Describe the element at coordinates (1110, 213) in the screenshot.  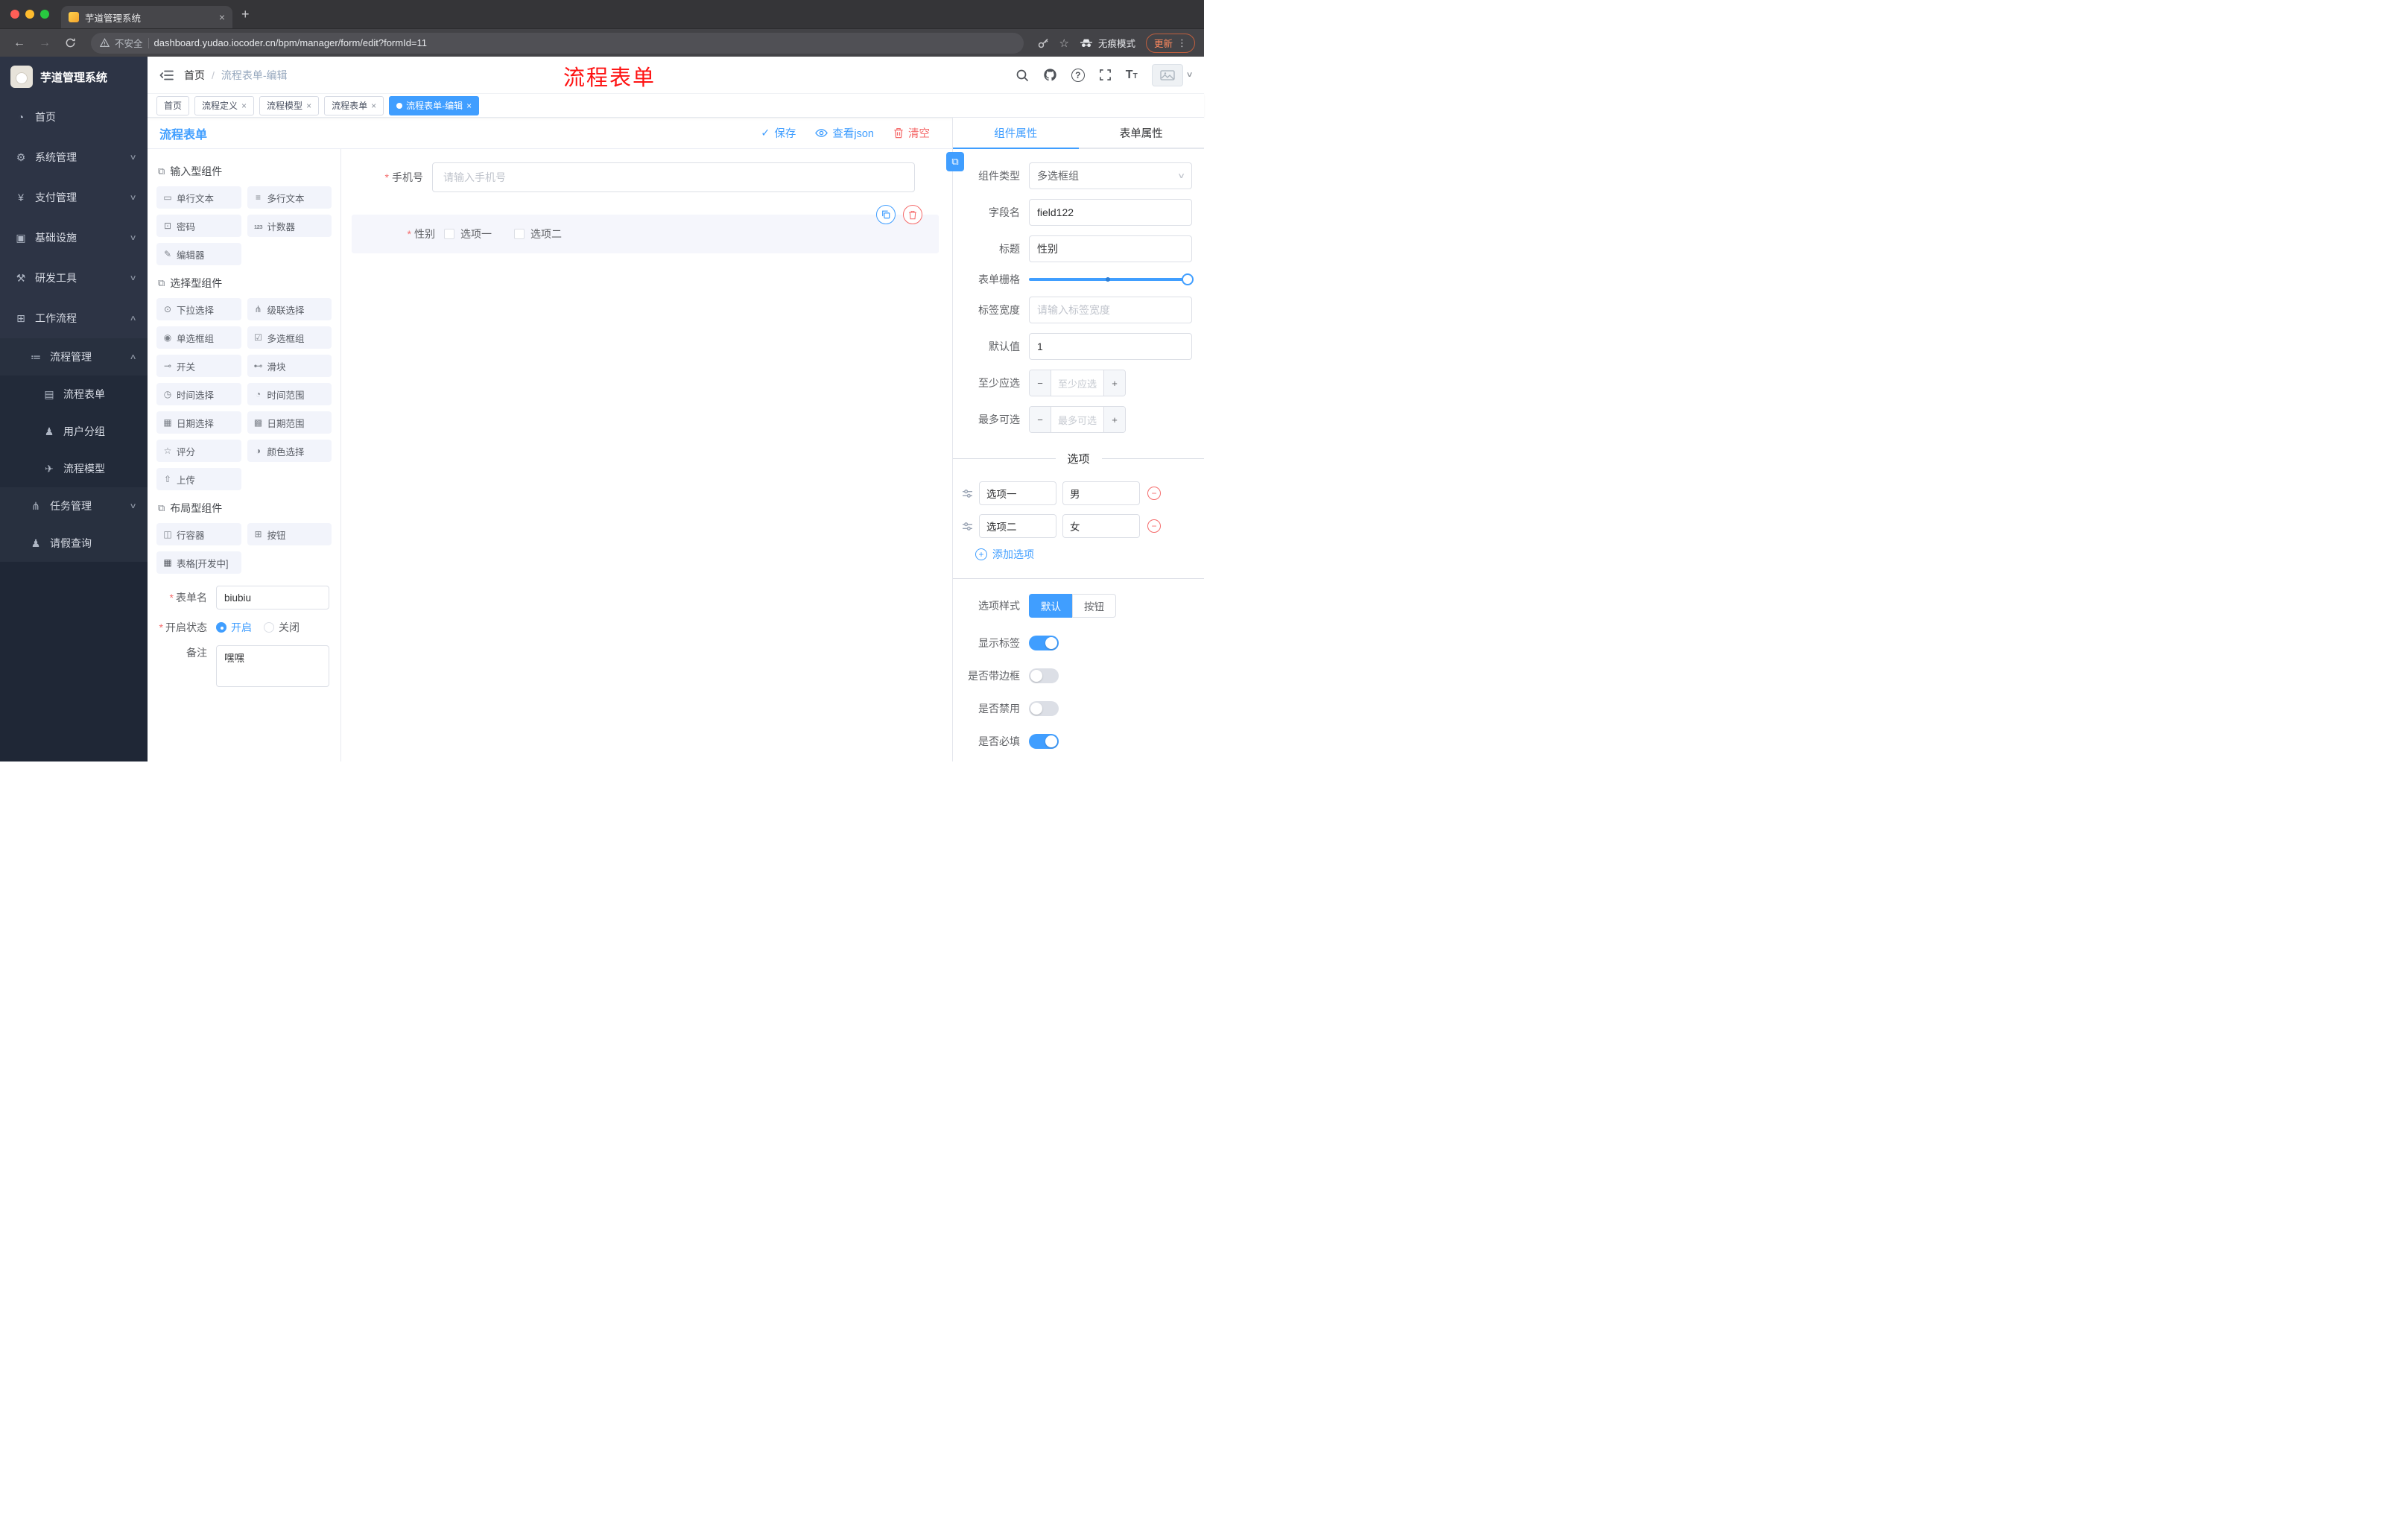
I see `field-name-input` at that location.